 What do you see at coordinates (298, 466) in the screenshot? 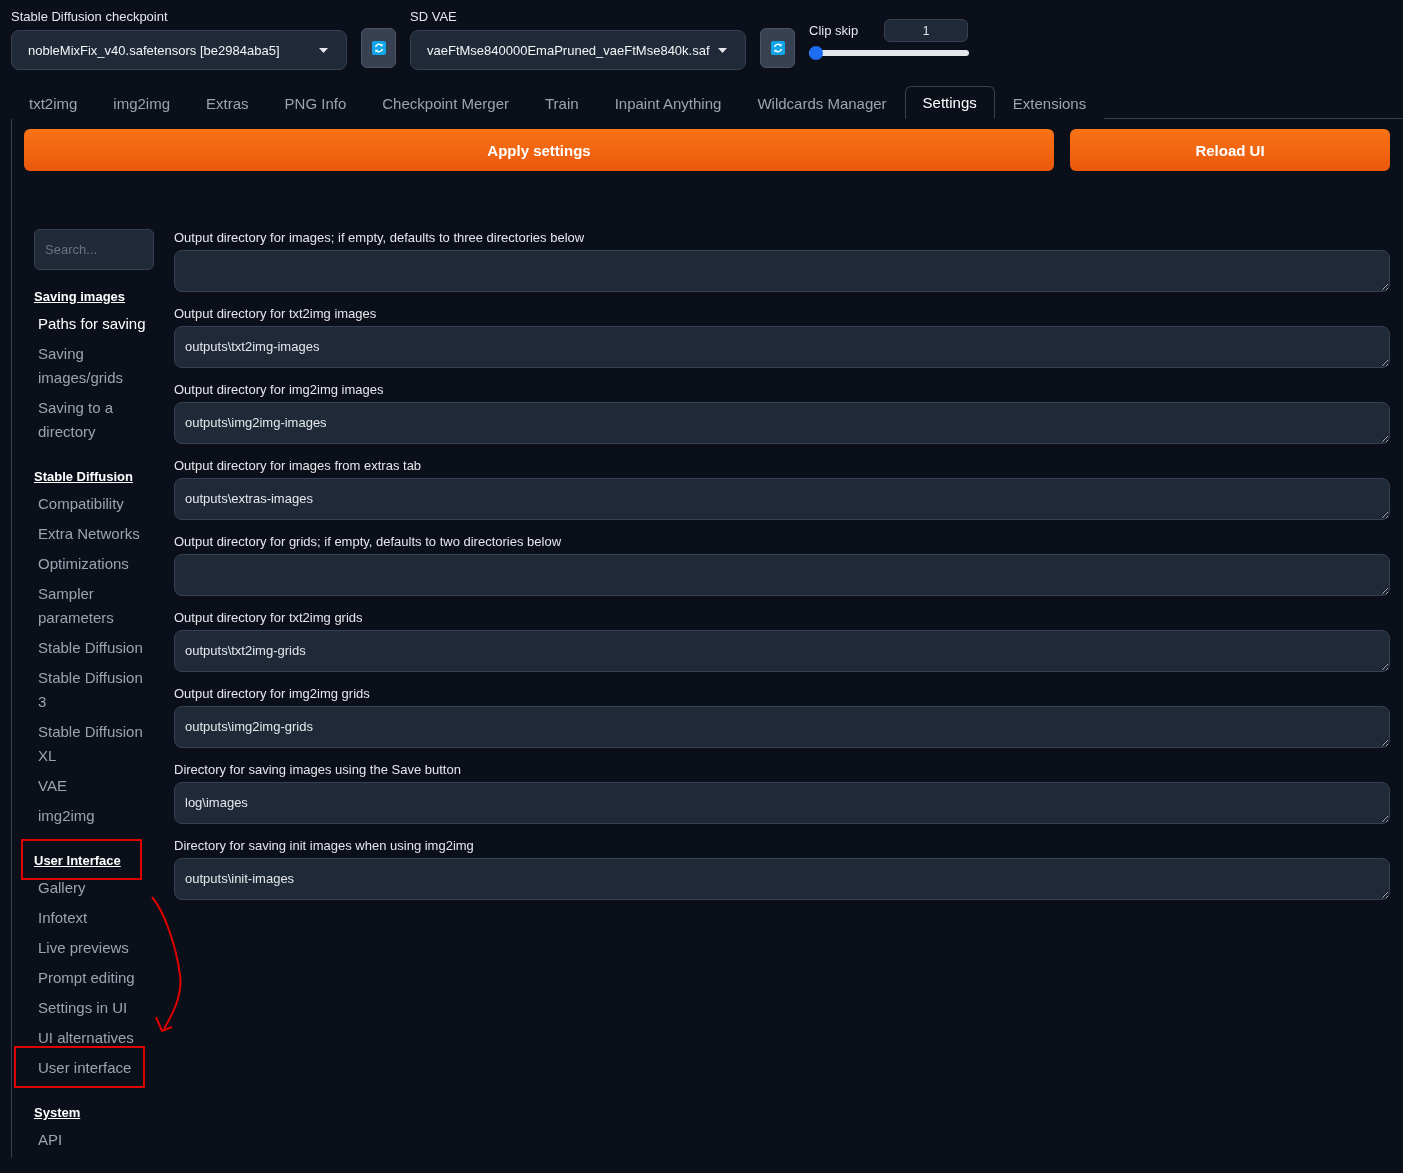
I see `setting-label: Output directory for images from extras tab` at bounding box center [298, 466].